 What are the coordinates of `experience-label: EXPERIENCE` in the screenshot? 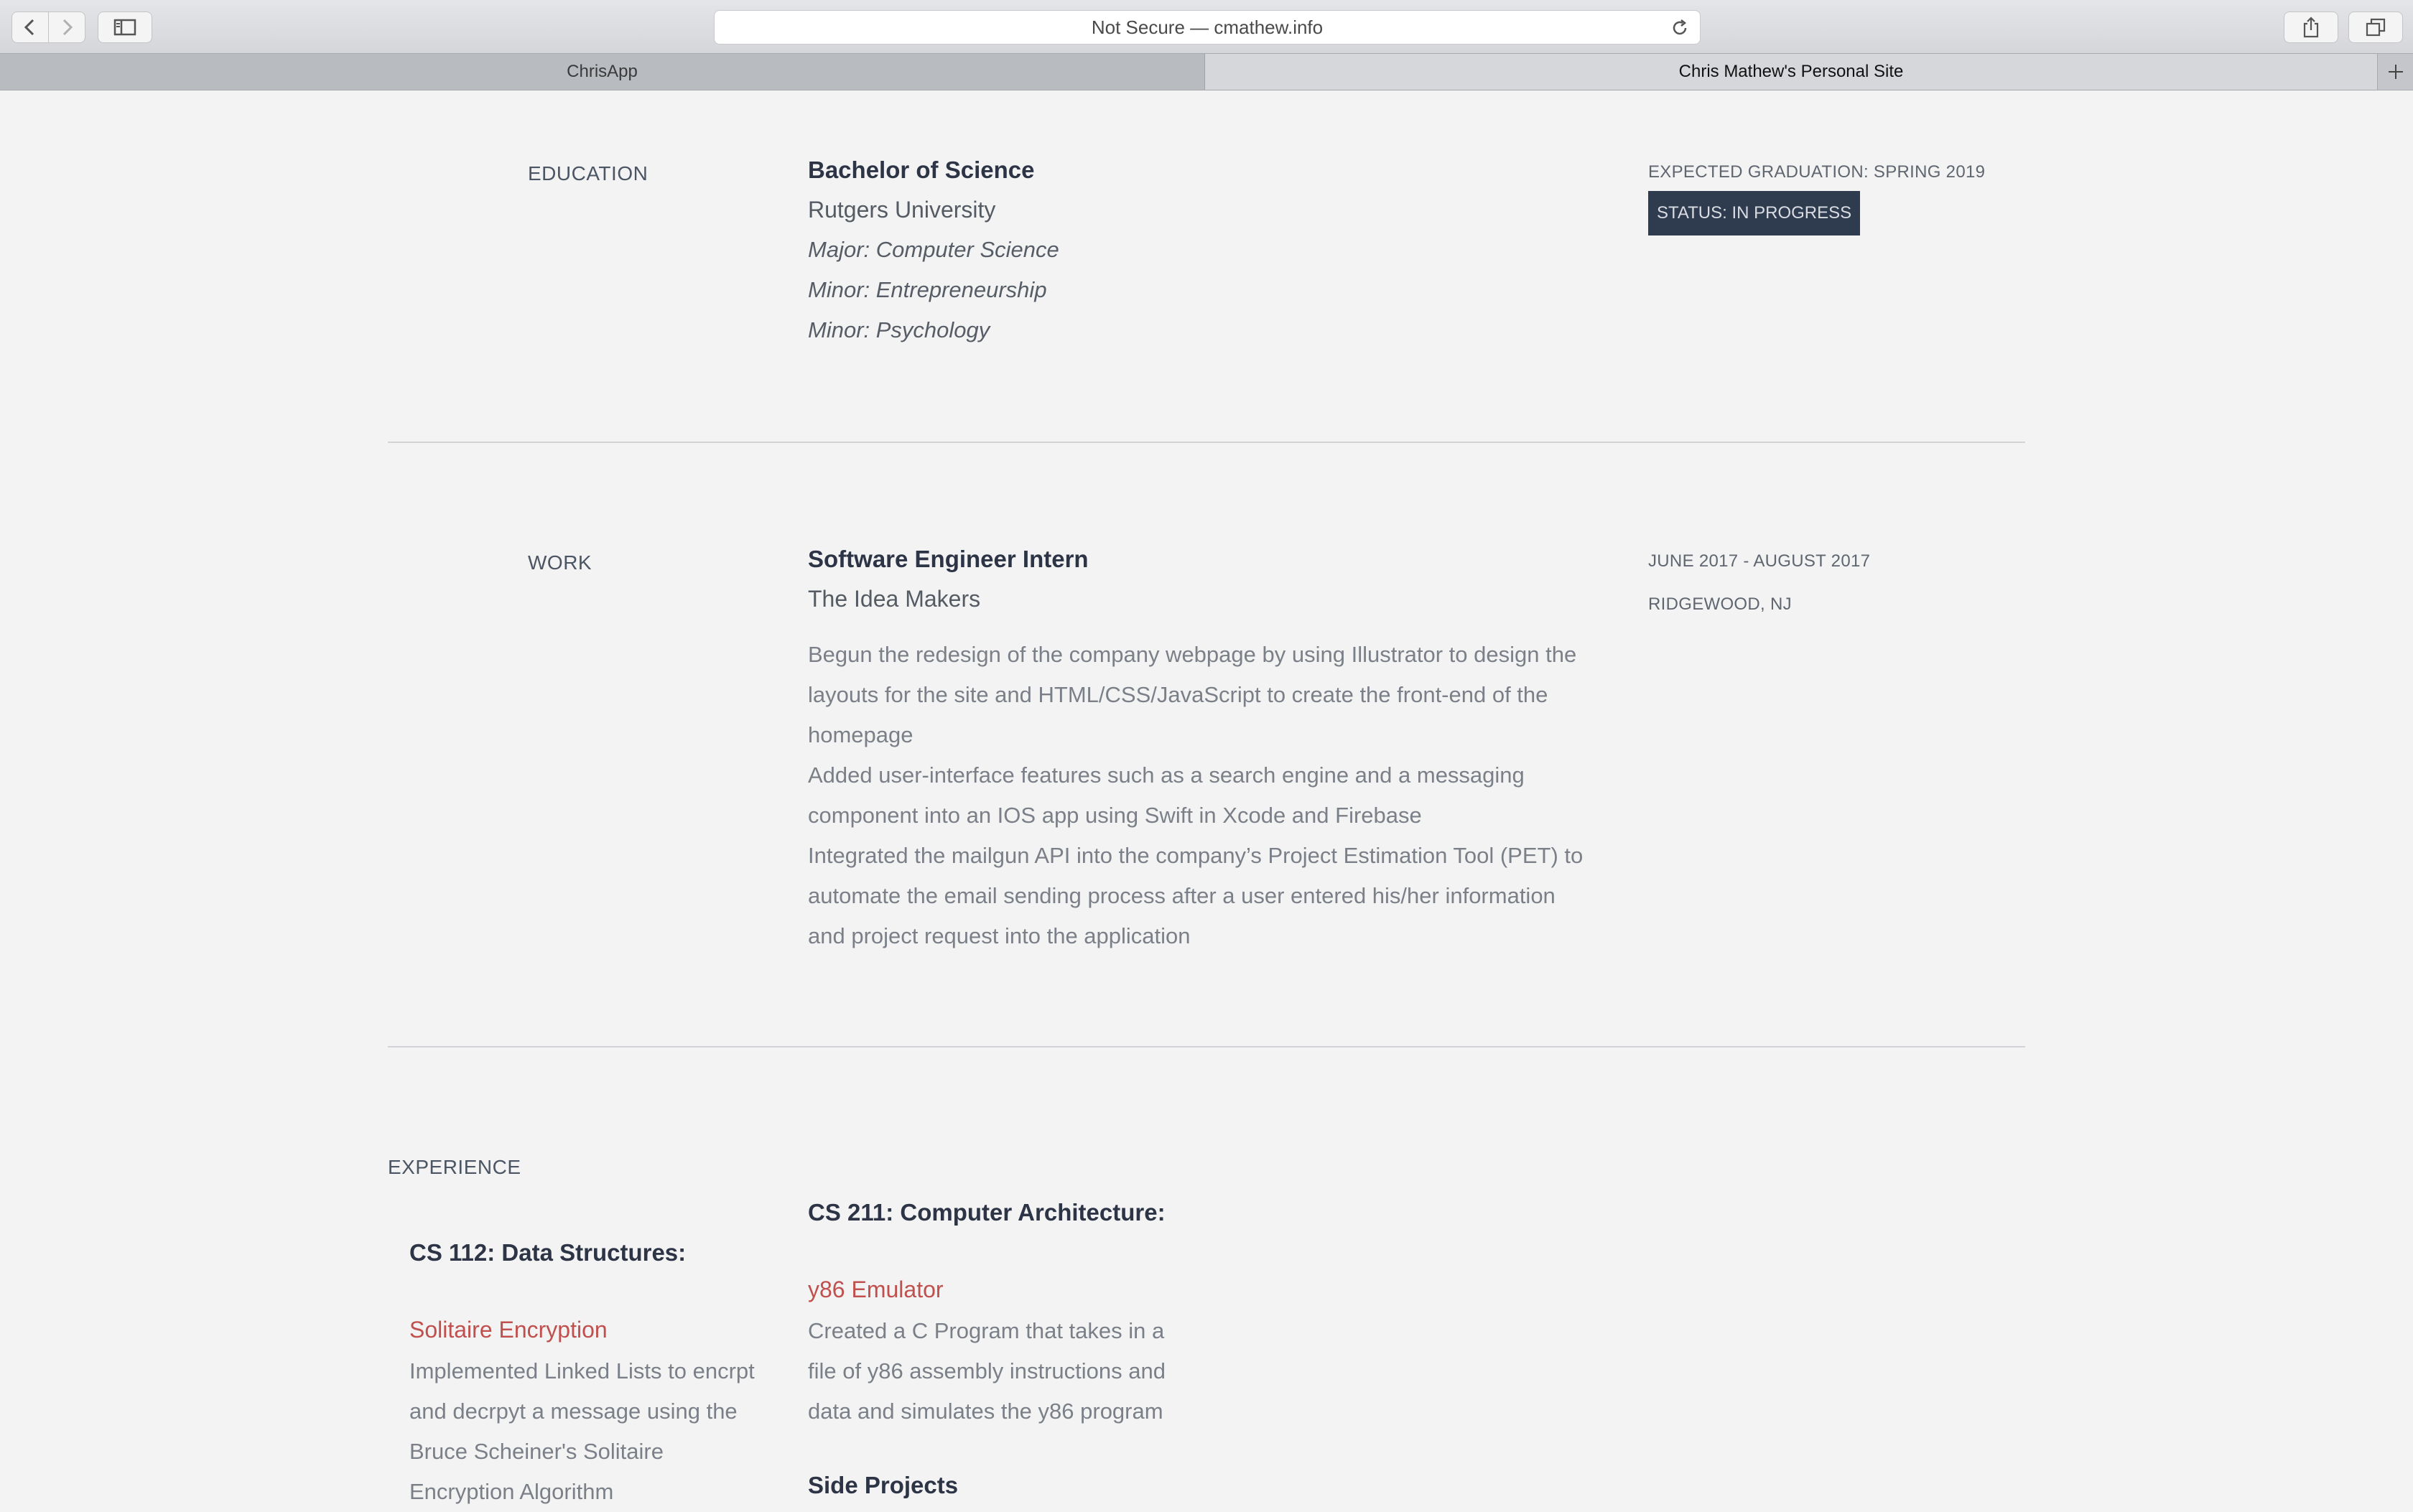 It's located at (455, 1167).